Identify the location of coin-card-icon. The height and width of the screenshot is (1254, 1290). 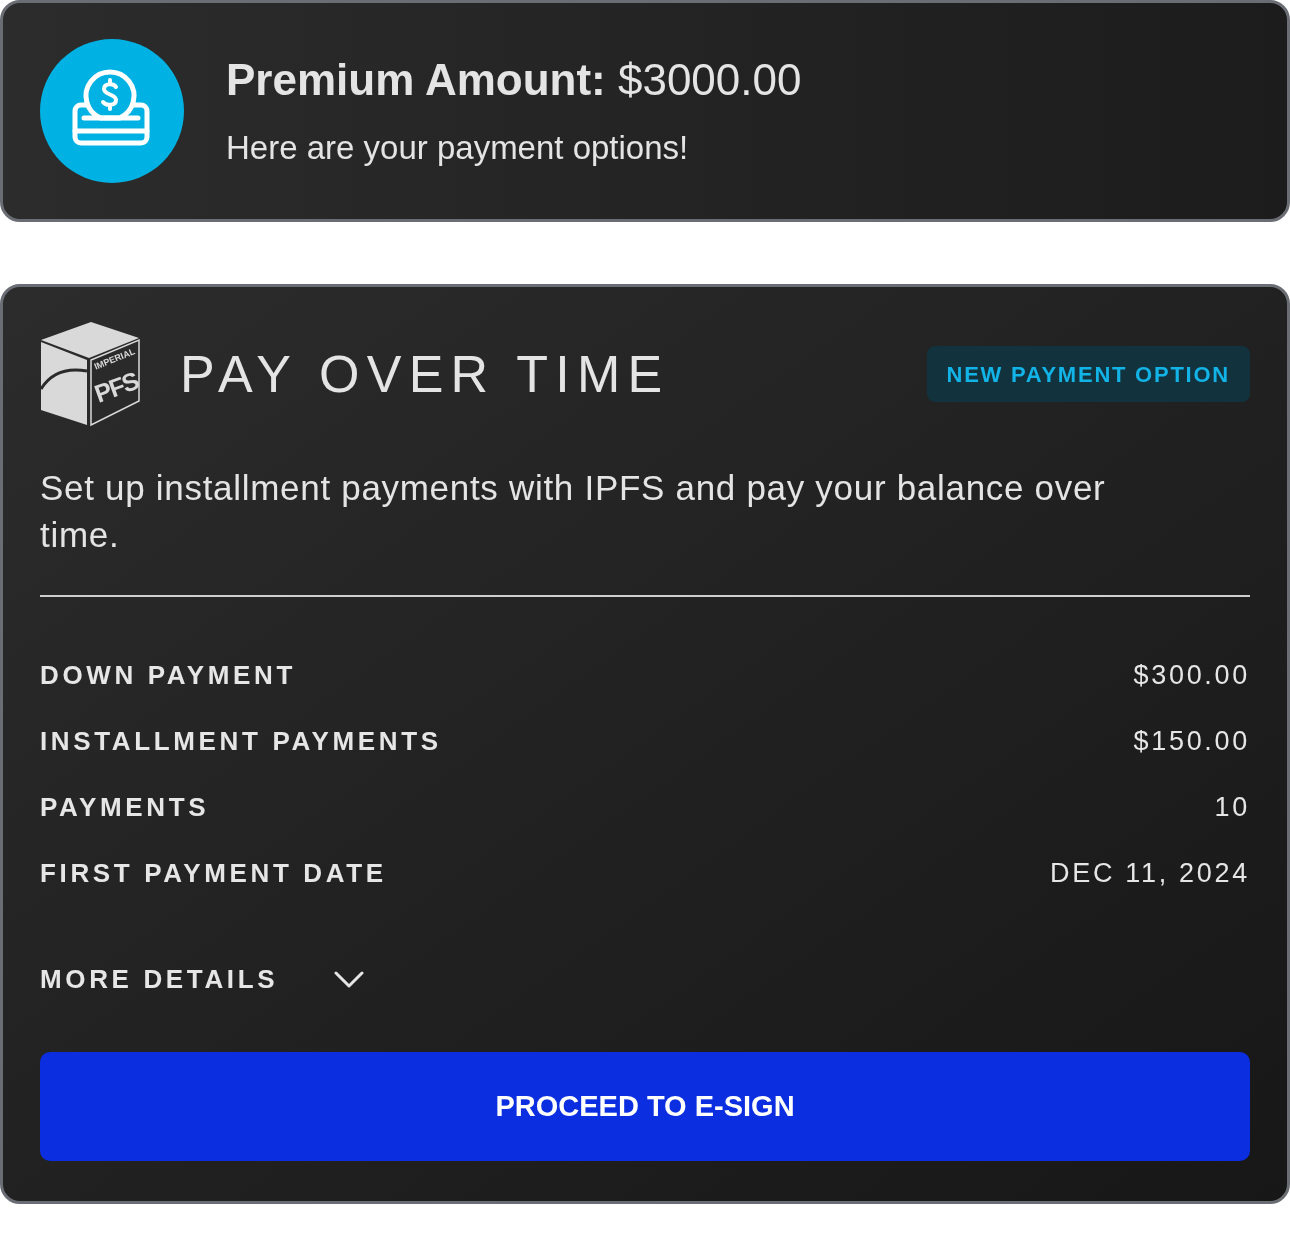
(112, 111).